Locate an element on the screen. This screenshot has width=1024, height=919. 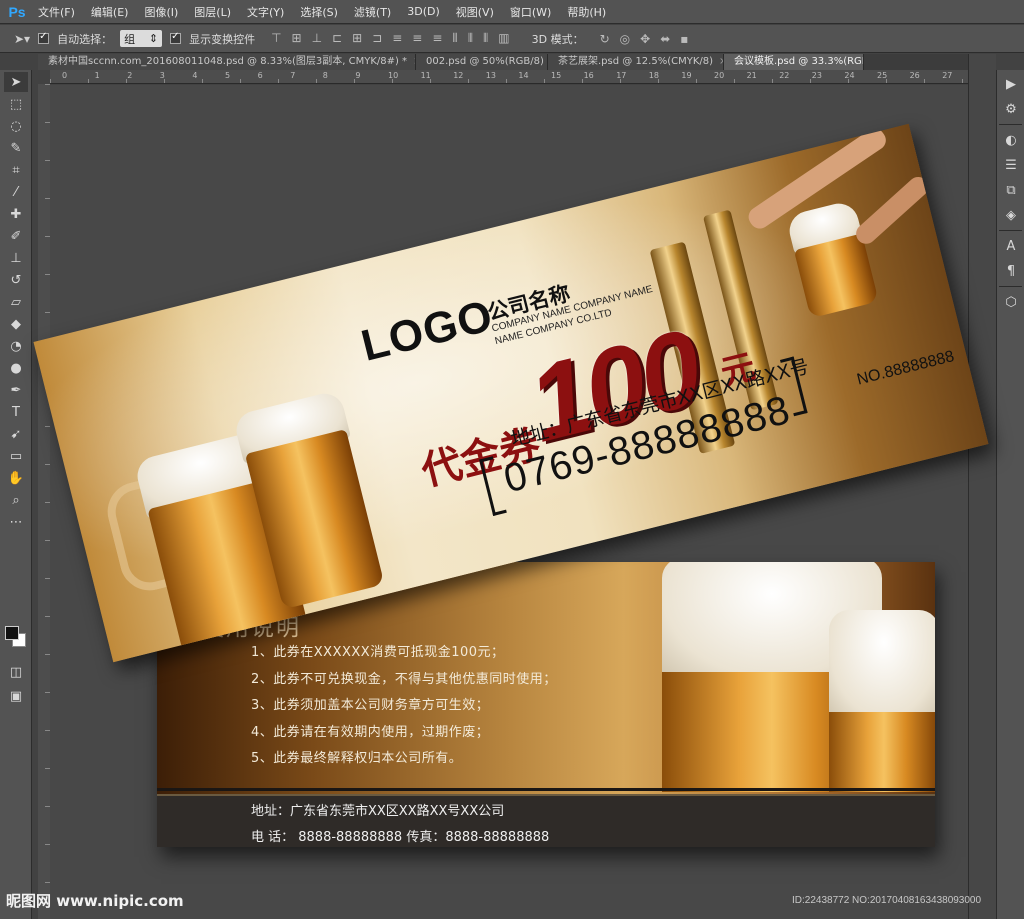
tab-document-3: 茶艺展架.psd @ 12.5%(CMYK/8)× is located at coordinates (636, 62).